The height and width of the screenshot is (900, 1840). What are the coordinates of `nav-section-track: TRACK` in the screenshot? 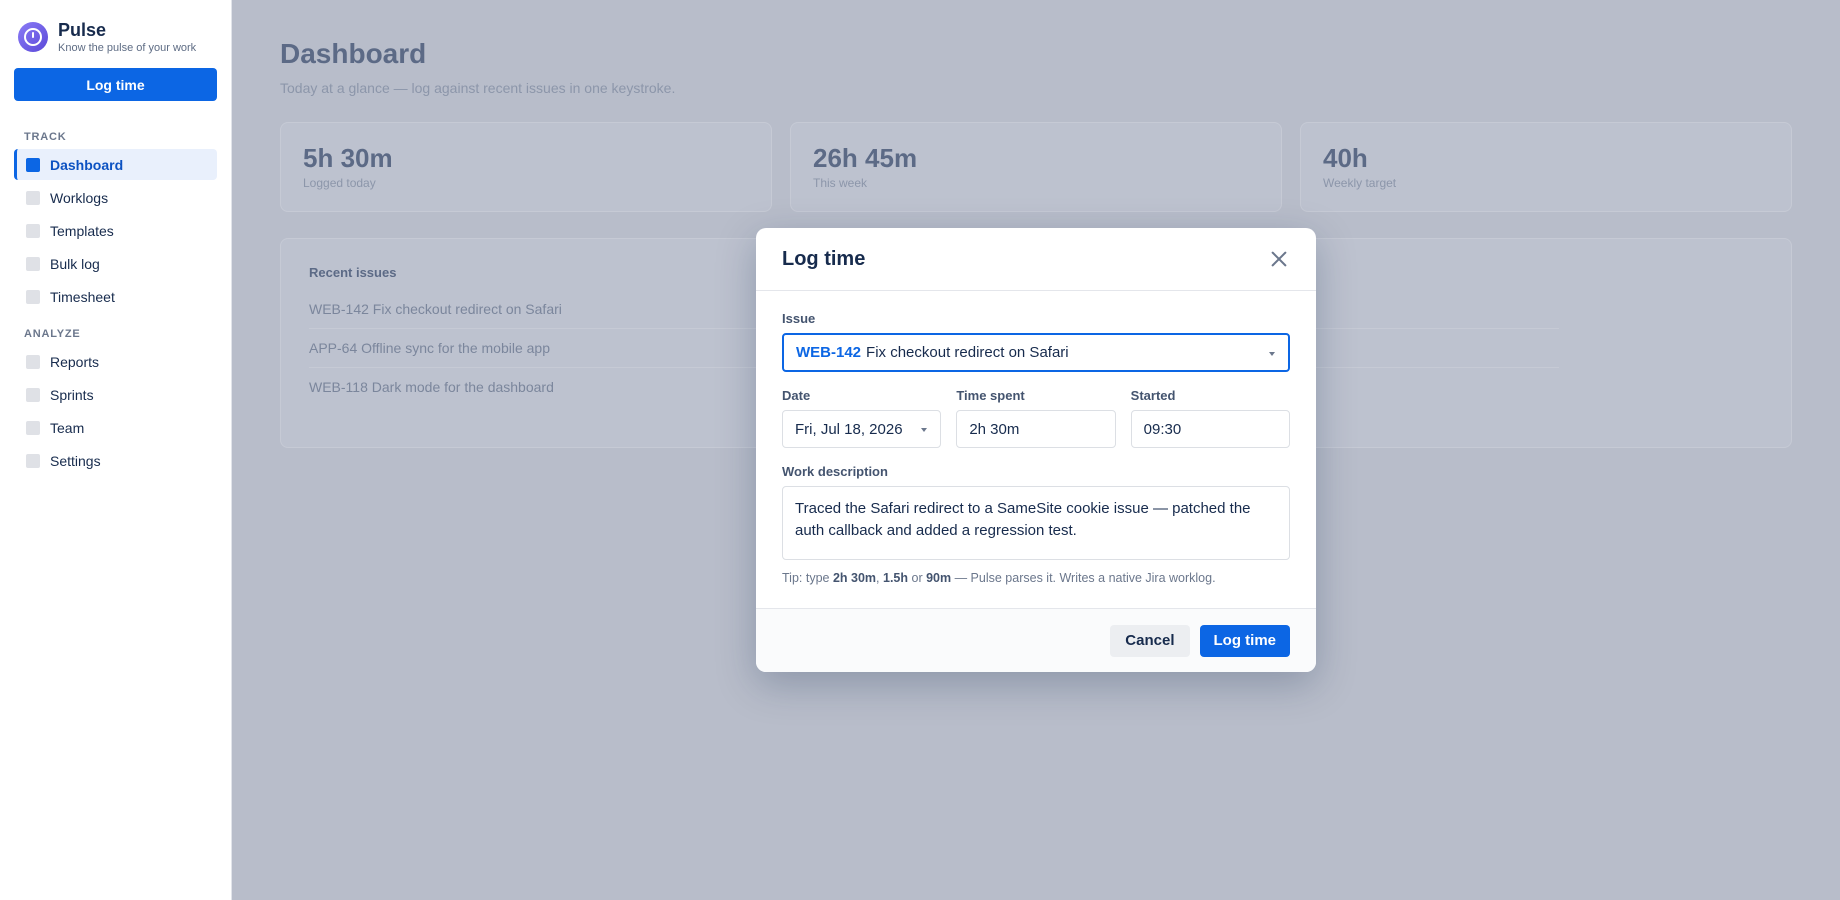 It's located at (45, 137).